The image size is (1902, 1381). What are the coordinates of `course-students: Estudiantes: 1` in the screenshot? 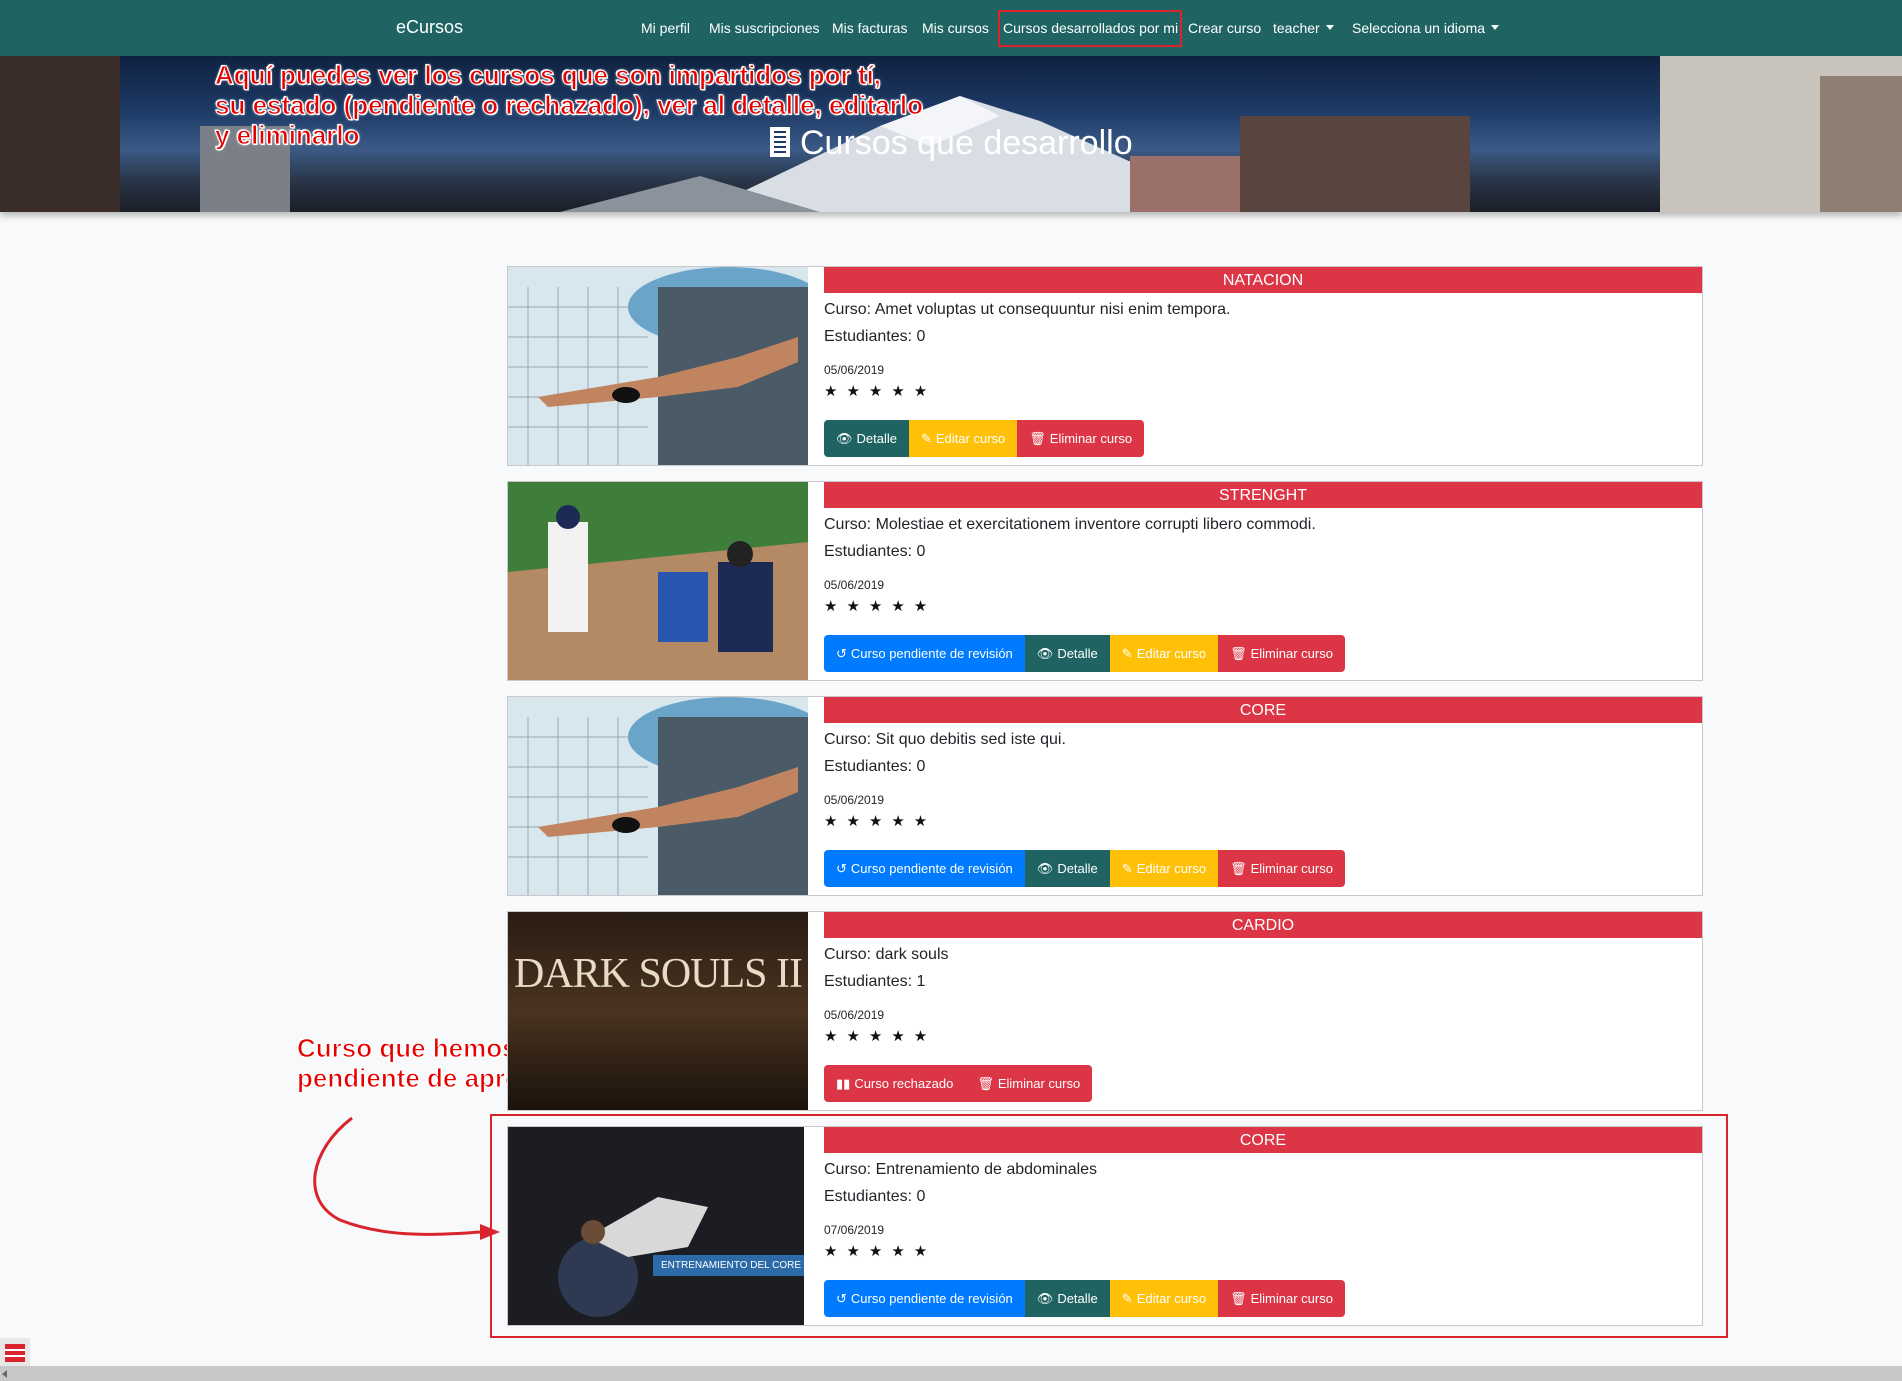 It's located at (875, 981).